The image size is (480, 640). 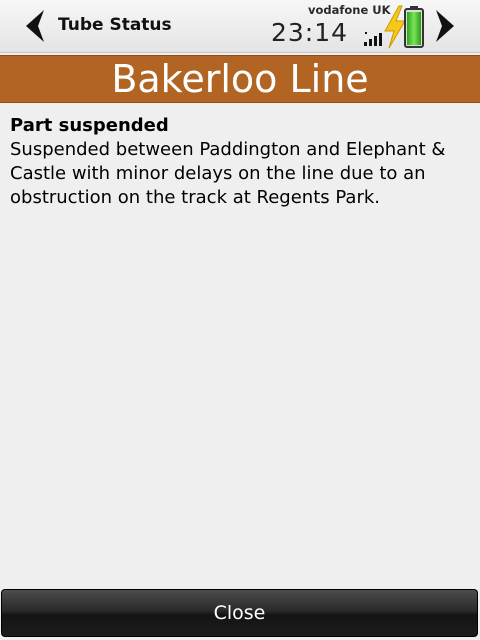 What do you see at coordinates (89, 125) in the screenshot?
I see `status-heading: Part suspended` at bounding box center [89, 125].